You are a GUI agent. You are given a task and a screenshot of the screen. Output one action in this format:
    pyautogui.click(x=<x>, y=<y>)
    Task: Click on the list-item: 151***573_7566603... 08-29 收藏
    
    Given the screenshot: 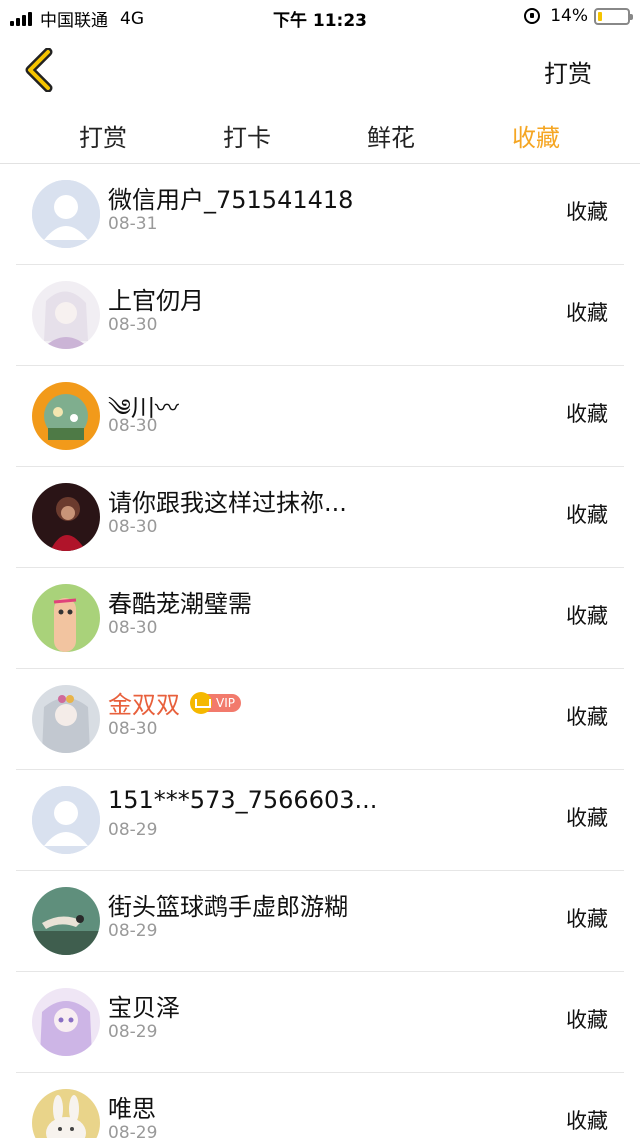 What is the action you would take?
    pyautogui.click(x=320, y=820)
    